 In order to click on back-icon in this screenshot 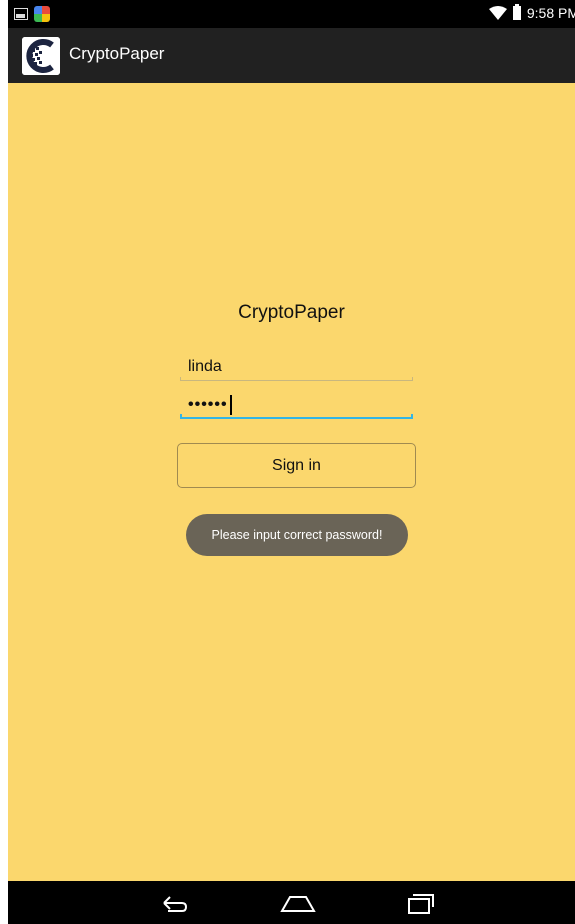, I will do `click(174, 905)`.